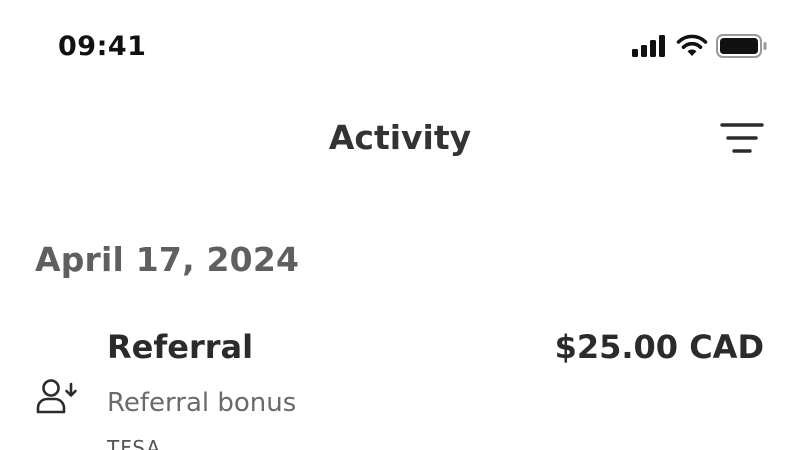 This screenshot has height=450, width=800. What do you see at coordinates (659, 347) in the screenshot?
I see `transaction-amount: $25.00 CAD` at bounding box center [659, 347].